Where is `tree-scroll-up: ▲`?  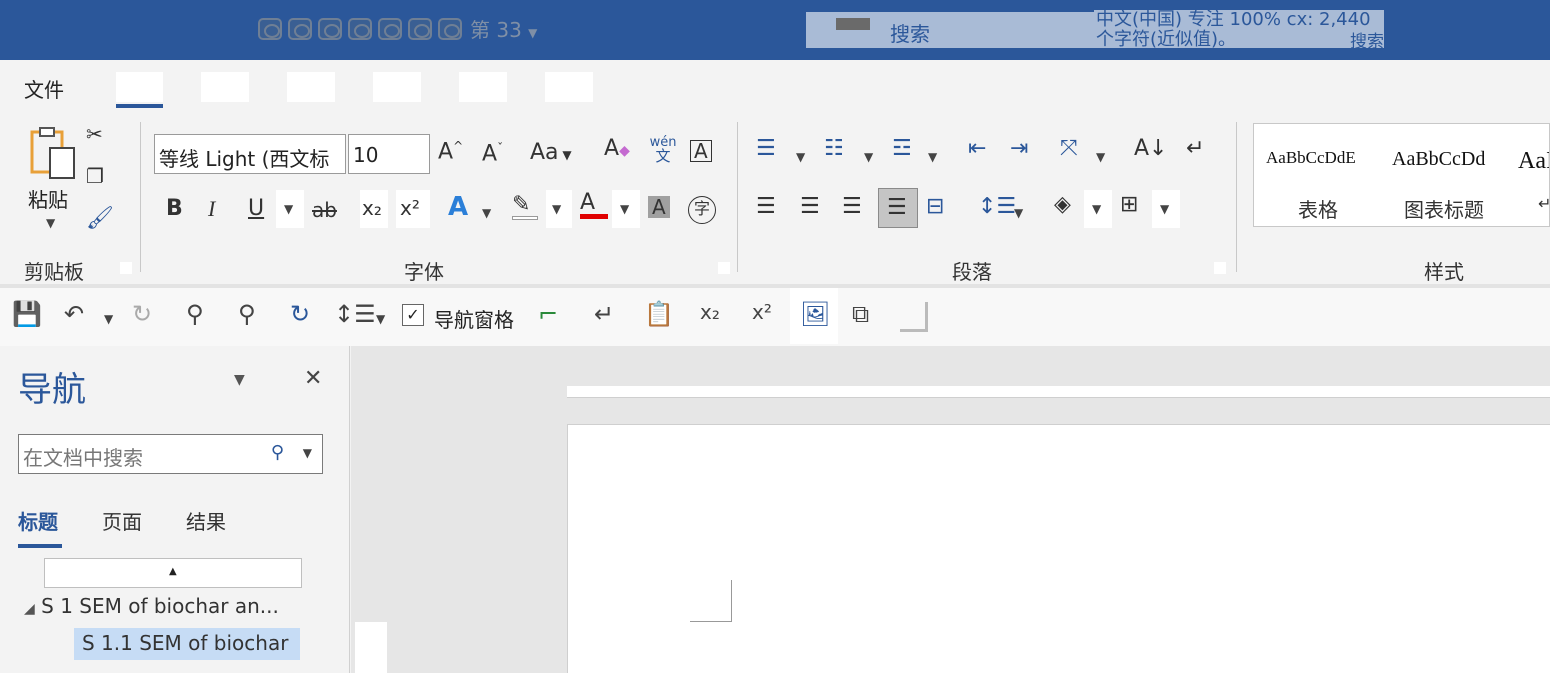
tree-scroll-up: ▲ is located at coordinates (173, 573).